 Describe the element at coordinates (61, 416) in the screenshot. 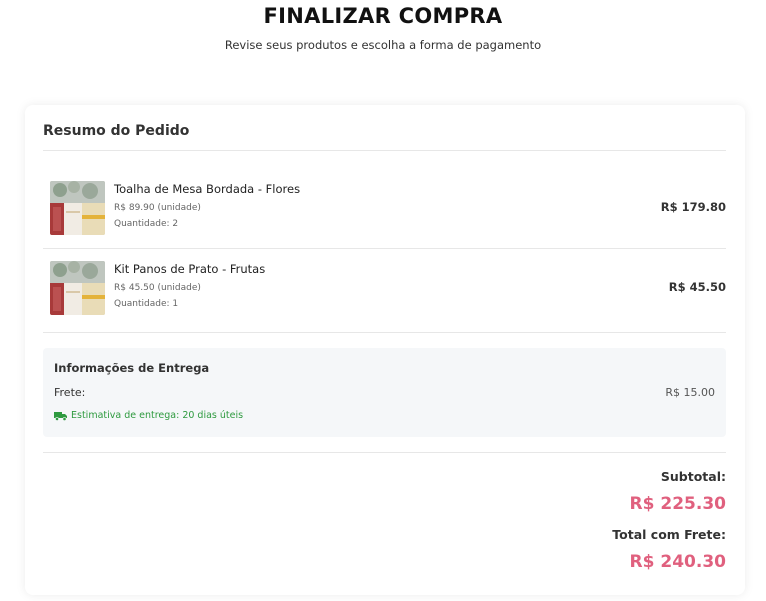

I see `truck-icon` at that location.